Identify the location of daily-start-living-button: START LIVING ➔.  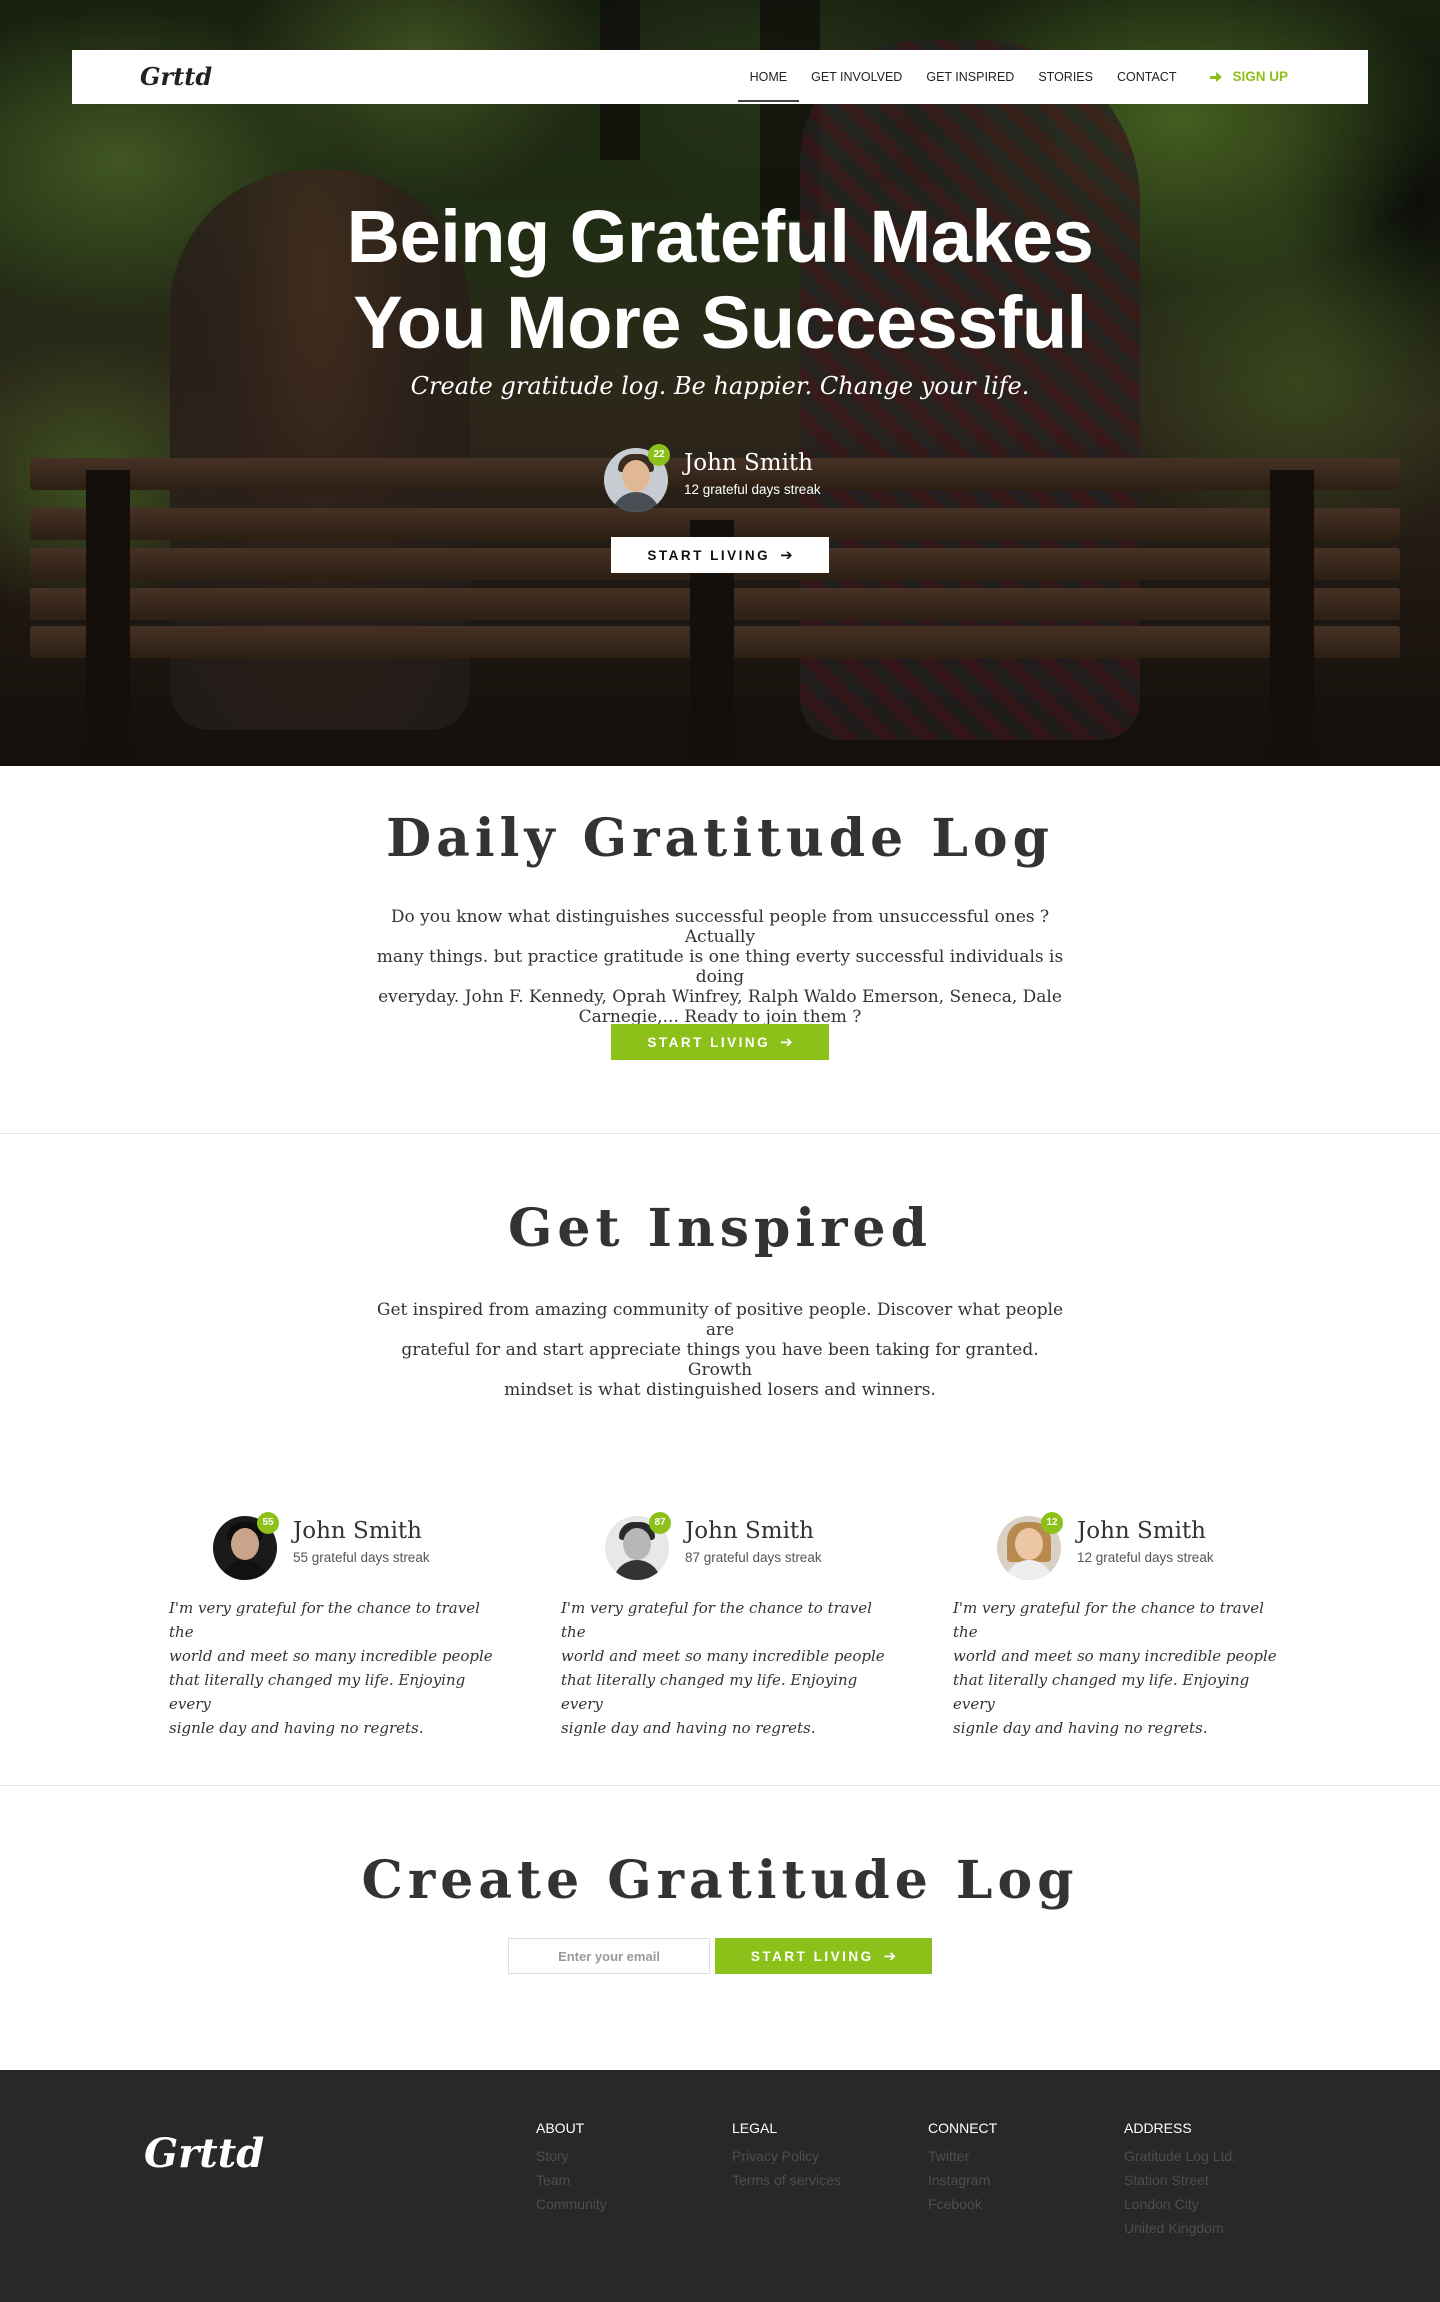
(720, 1042).